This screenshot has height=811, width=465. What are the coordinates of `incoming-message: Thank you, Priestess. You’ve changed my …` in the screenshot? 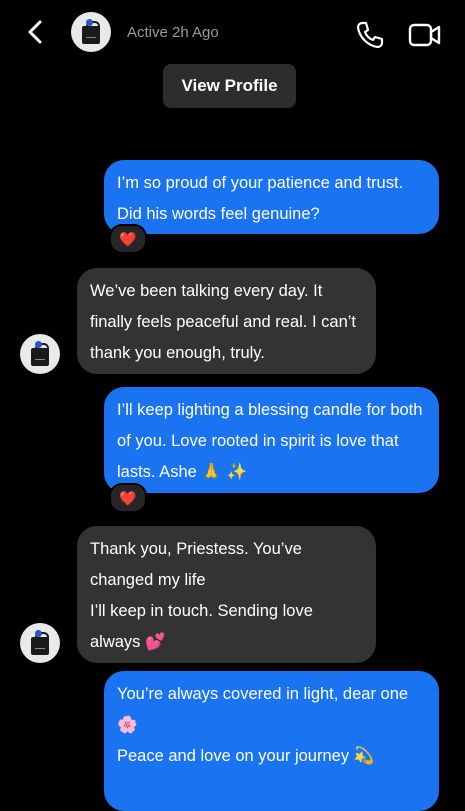 It's located at (226, 594).